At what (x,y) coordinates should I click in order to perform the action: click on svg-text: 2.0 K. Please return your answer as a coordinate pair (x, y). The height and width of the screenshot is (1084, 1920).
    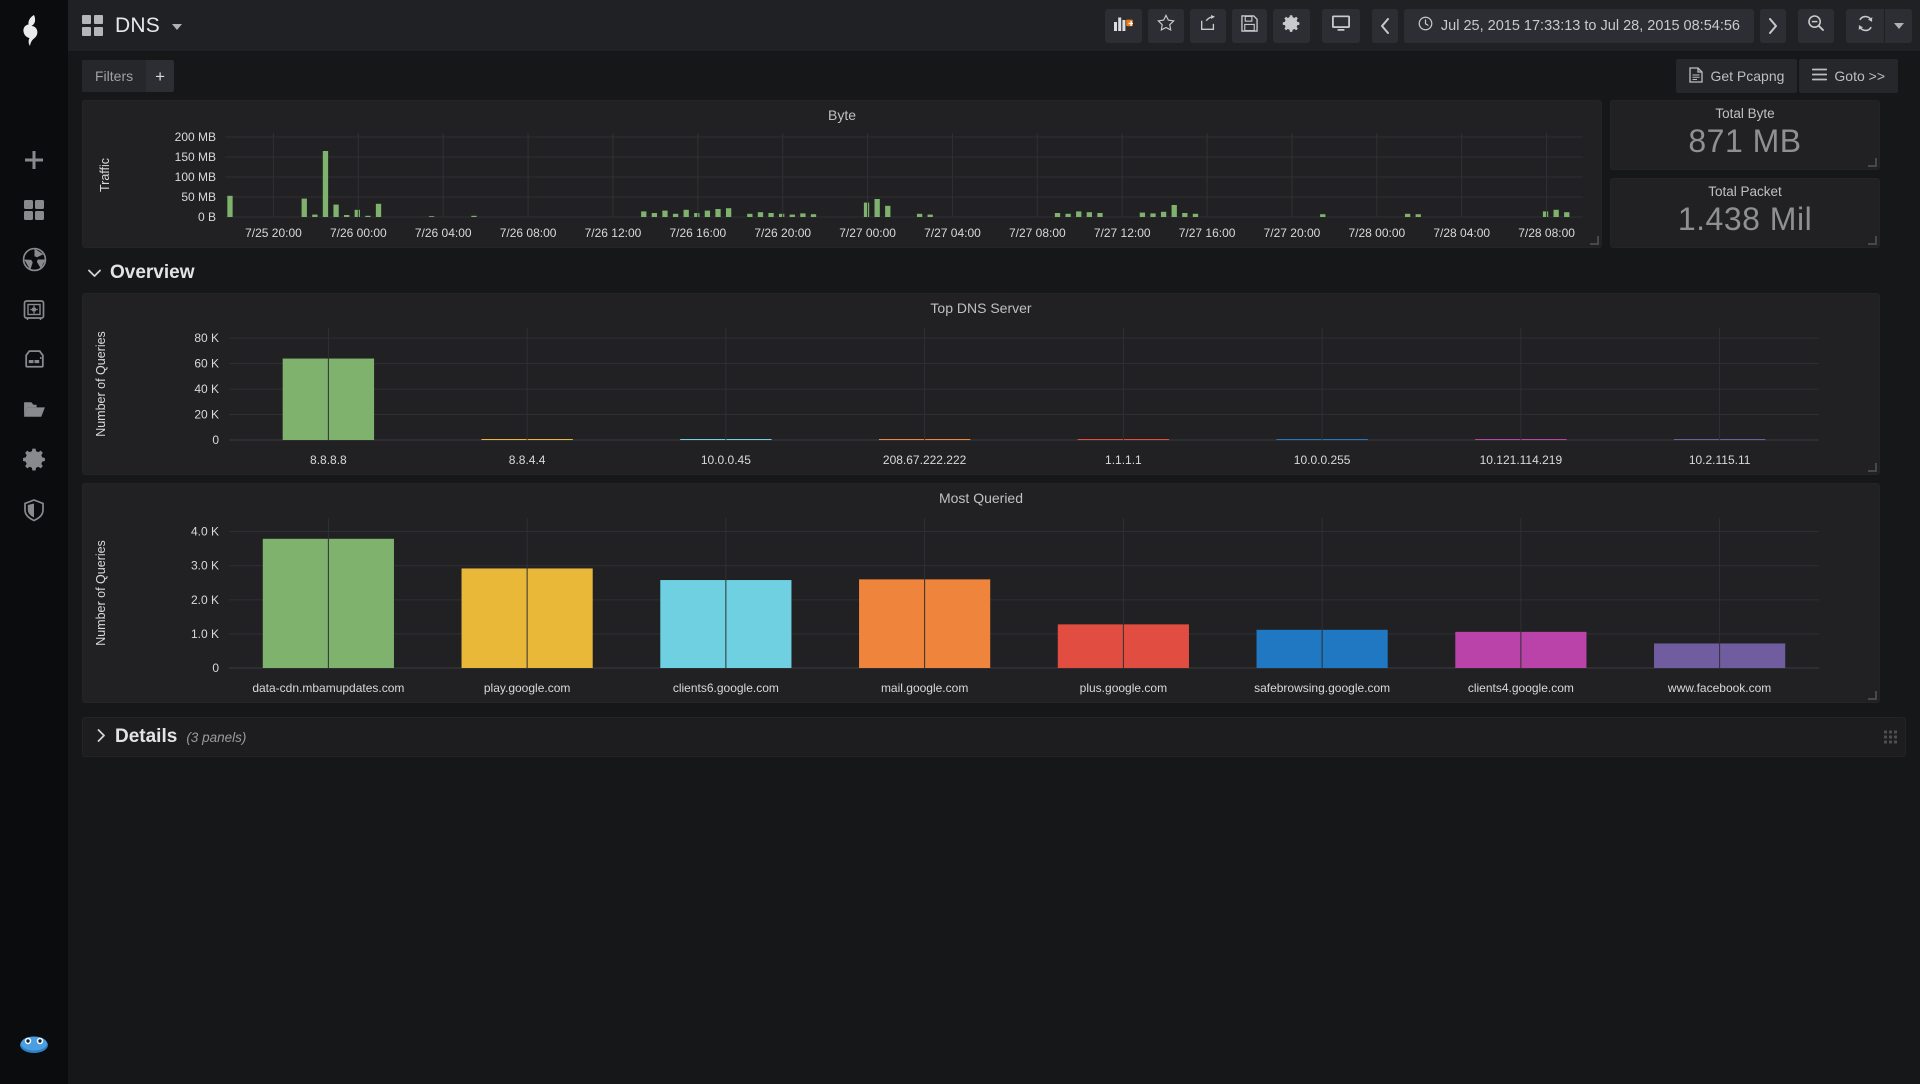
    Looking at the image, I should click on (205, 600).